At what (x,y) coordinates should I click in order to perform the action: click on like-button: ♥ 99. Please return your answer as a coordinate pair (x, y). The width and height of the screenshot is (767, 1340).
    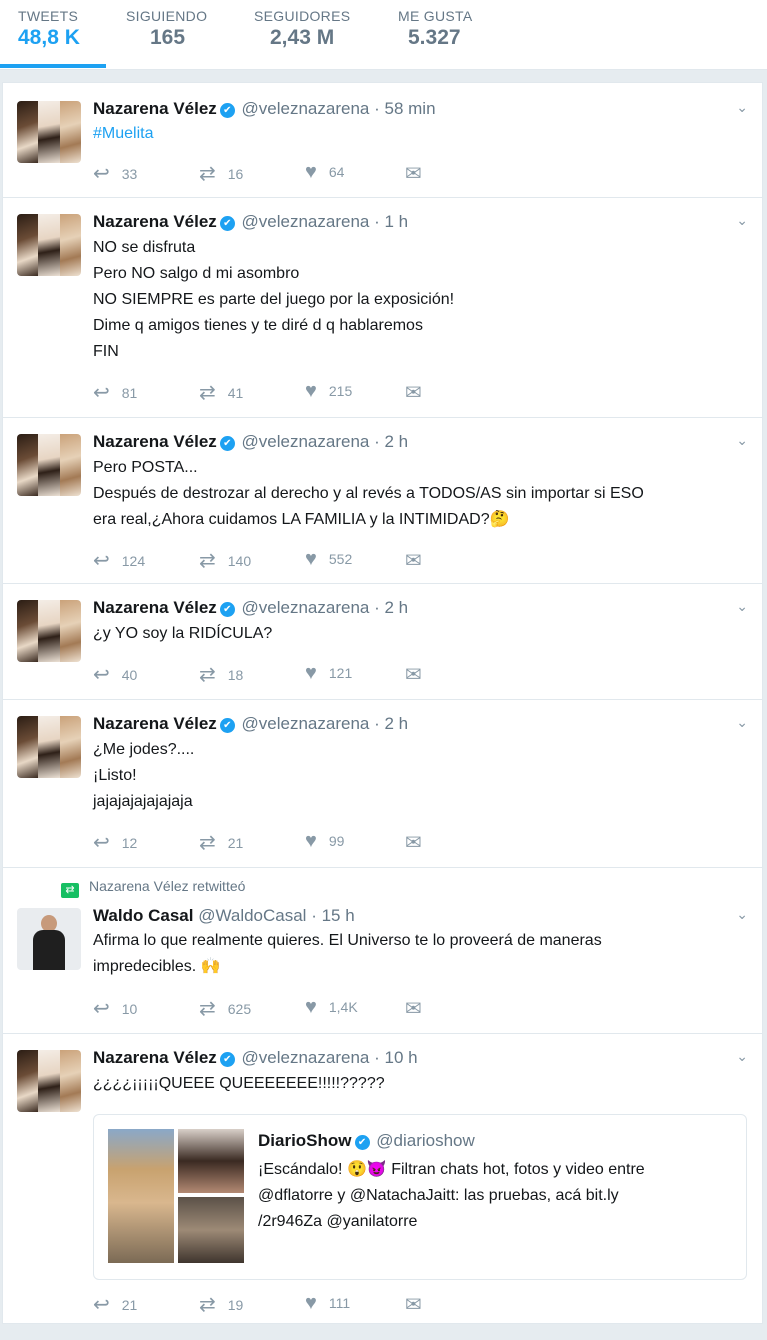
    Looking at the image, I should click on (324, 841).